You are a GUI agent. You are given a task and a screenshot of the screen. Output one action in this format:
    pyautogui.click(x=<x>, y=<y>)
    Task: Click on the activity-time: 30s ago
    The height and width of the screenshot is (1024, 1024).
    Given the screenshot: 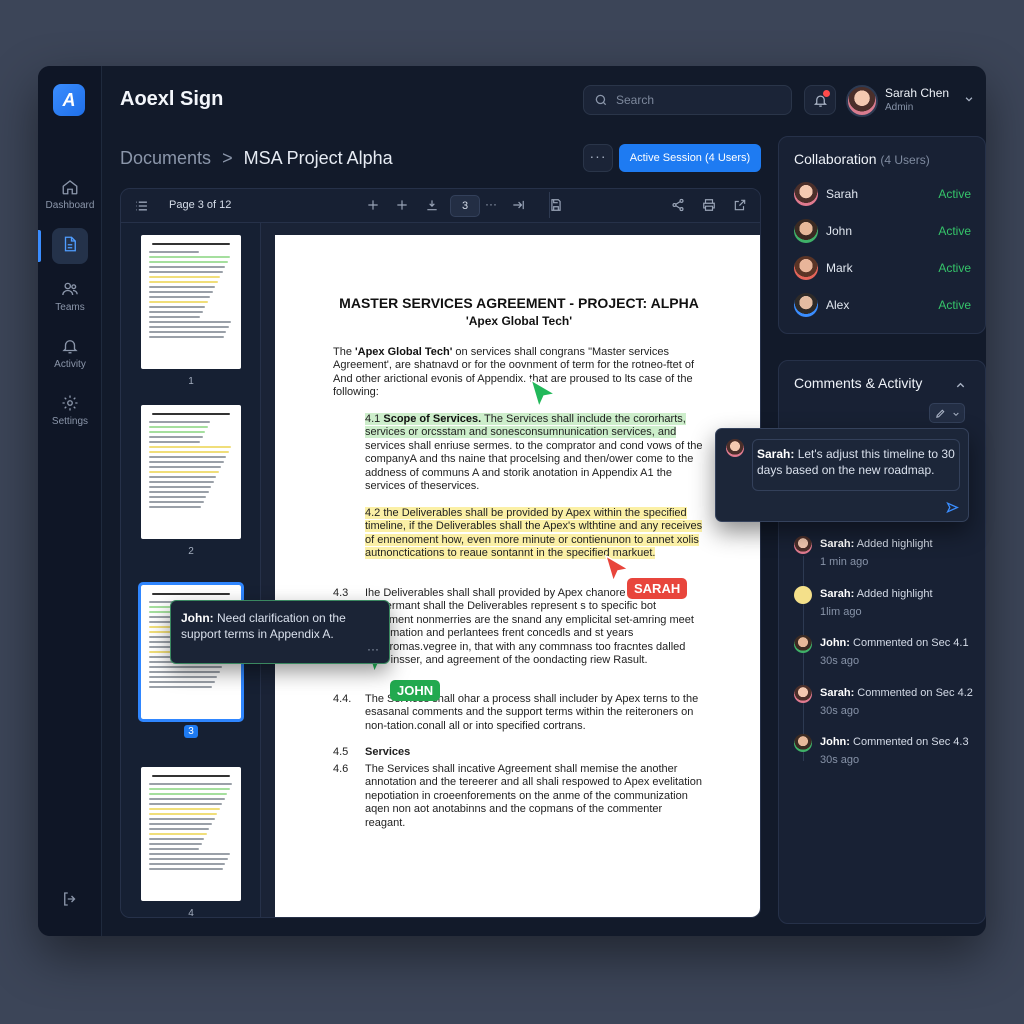 What is the action you would take?
    pyautogui.click(x=840, y=661)
    